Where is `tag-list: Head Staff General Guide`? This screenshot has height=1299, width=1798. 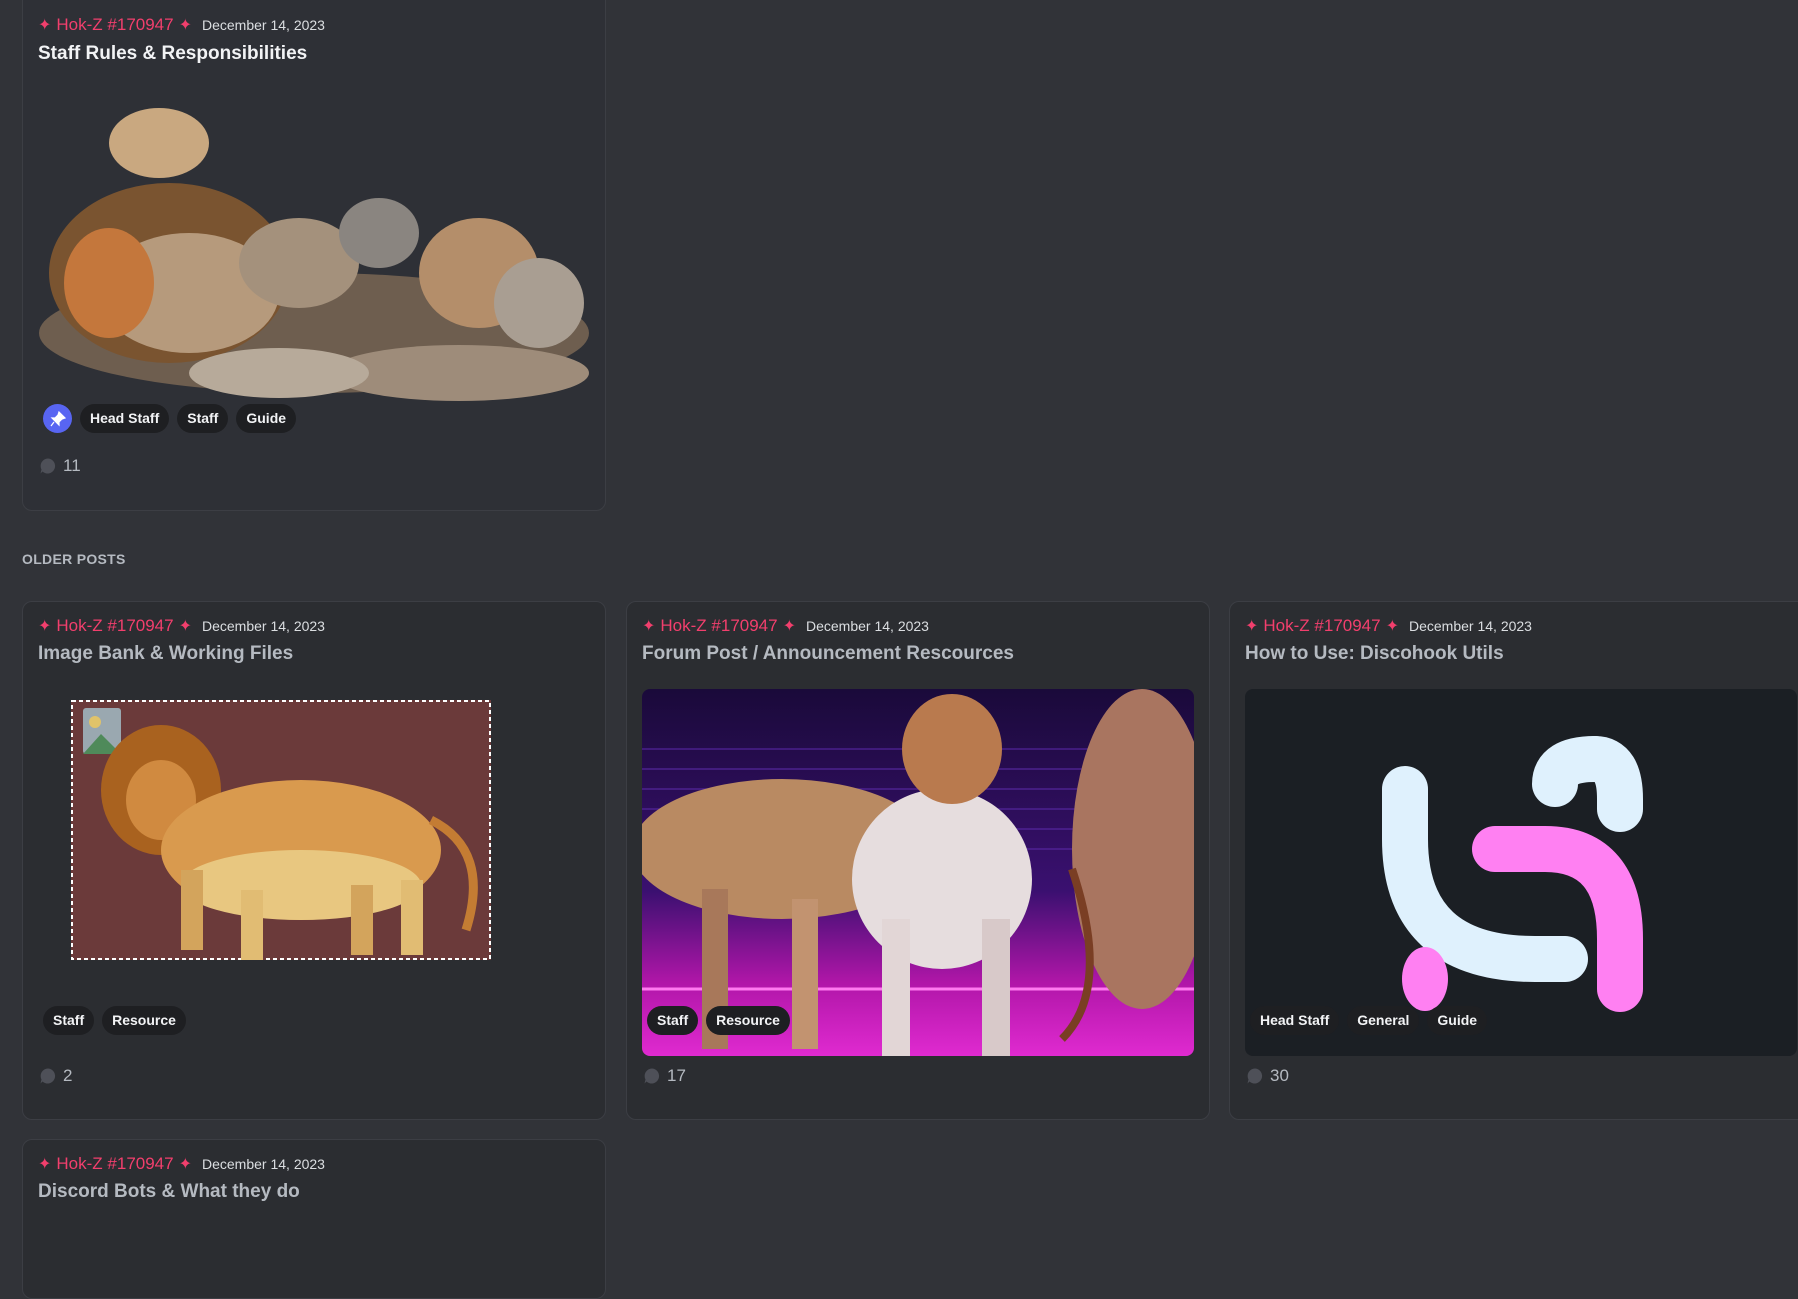
tag-list: Head Staff General Guide is located at coordinates (1369, 1020).